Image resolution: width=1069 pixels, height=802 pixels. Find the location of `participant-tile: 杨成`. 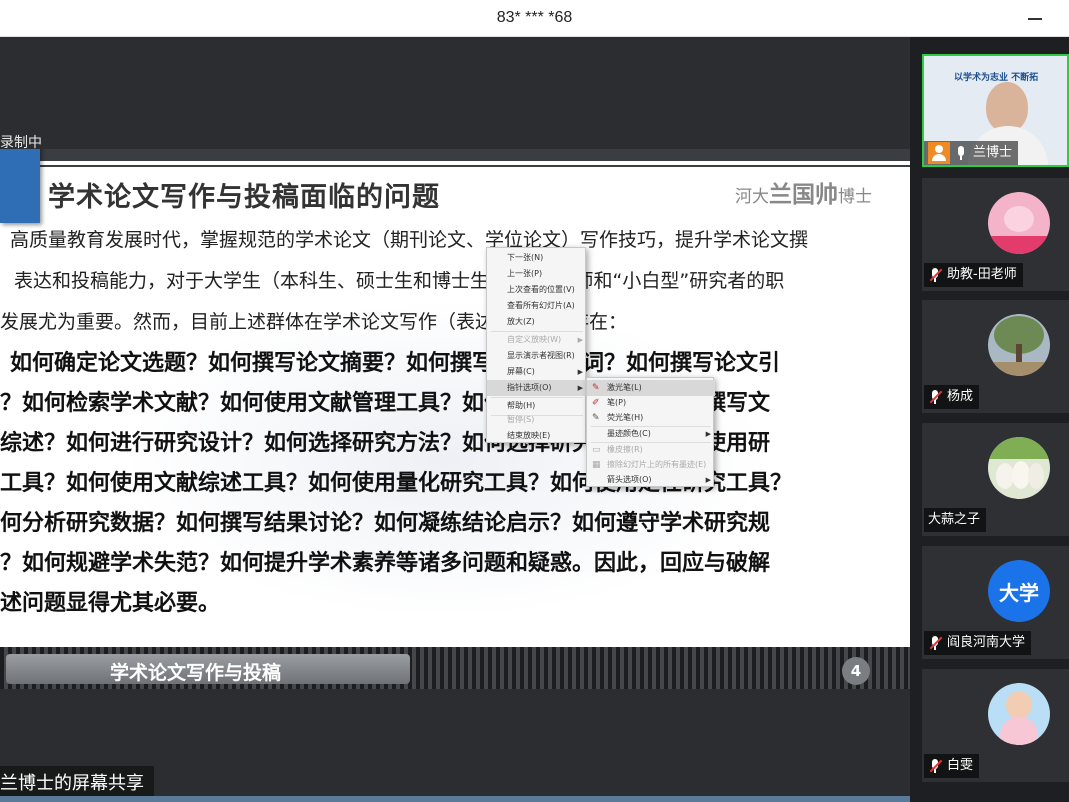

participant-tile: 杨成 is located at coordinates (995, 356).